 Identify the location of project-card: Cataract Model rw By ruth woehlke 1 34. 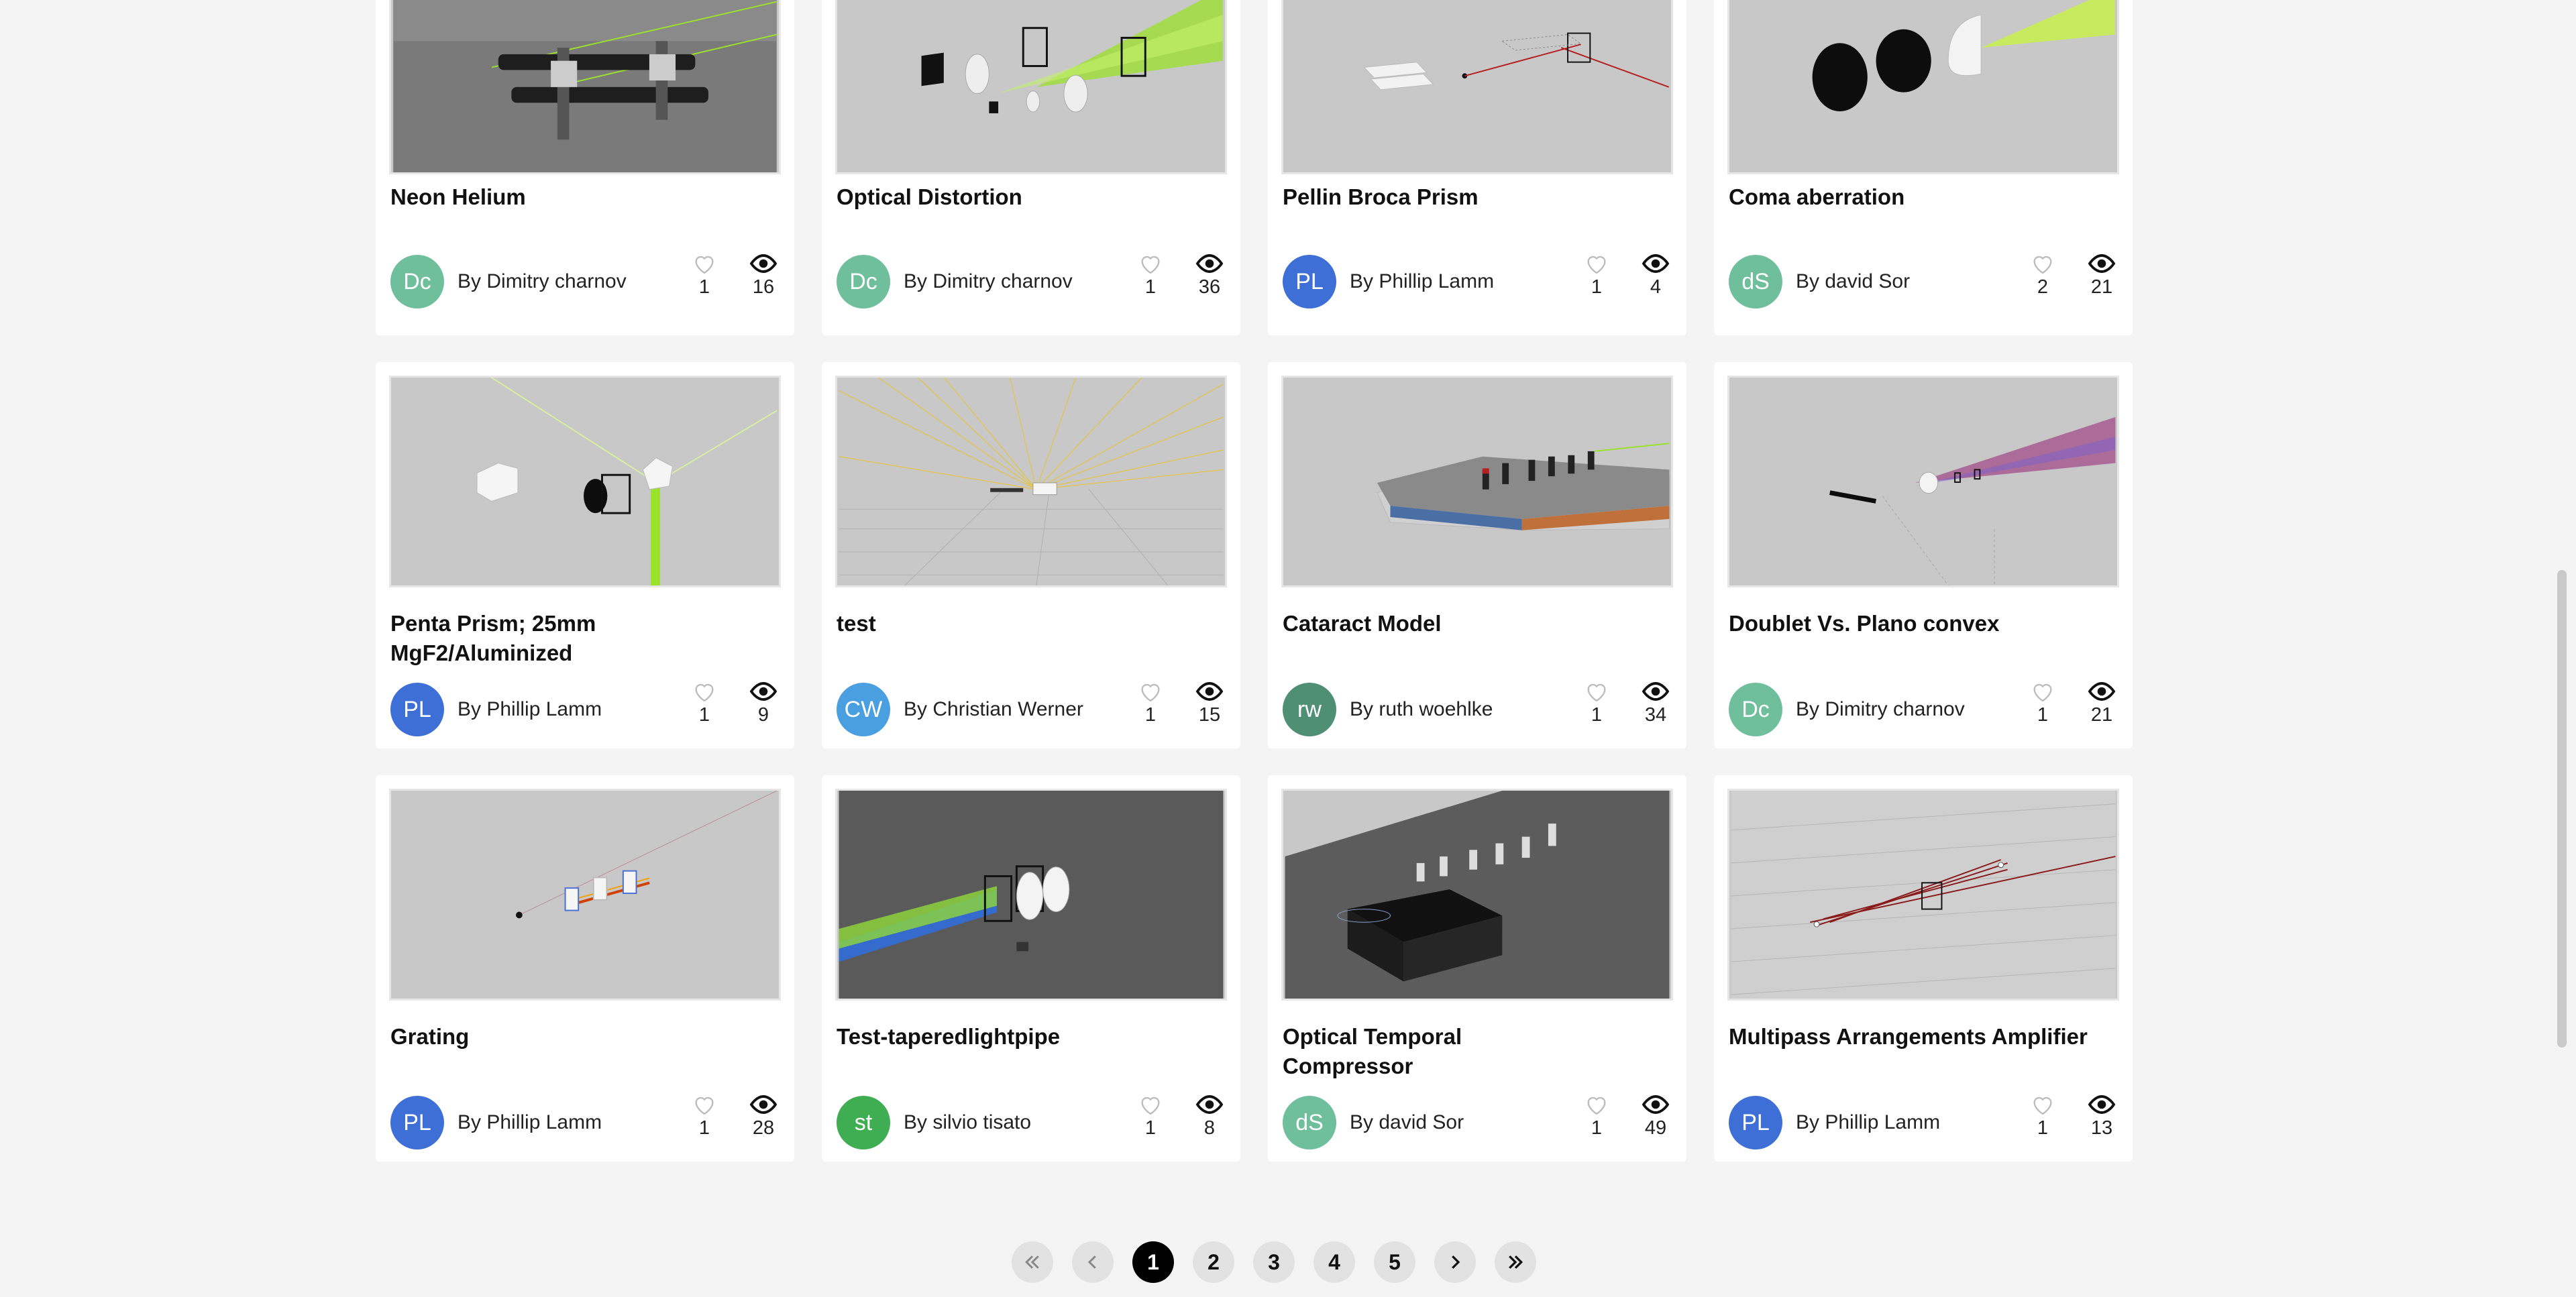
(1477, 555).